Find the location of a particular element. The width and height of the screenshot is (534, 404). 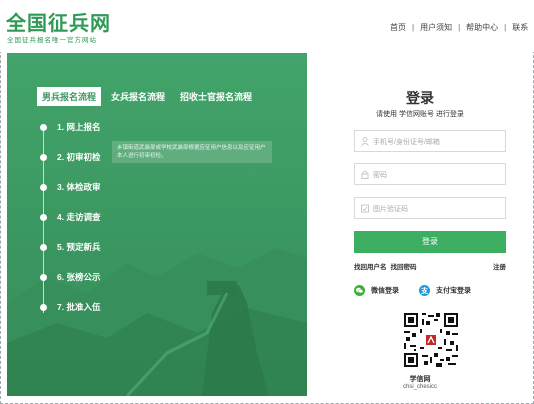

qr-label: 学信网 is located at coordinates (420, 379).